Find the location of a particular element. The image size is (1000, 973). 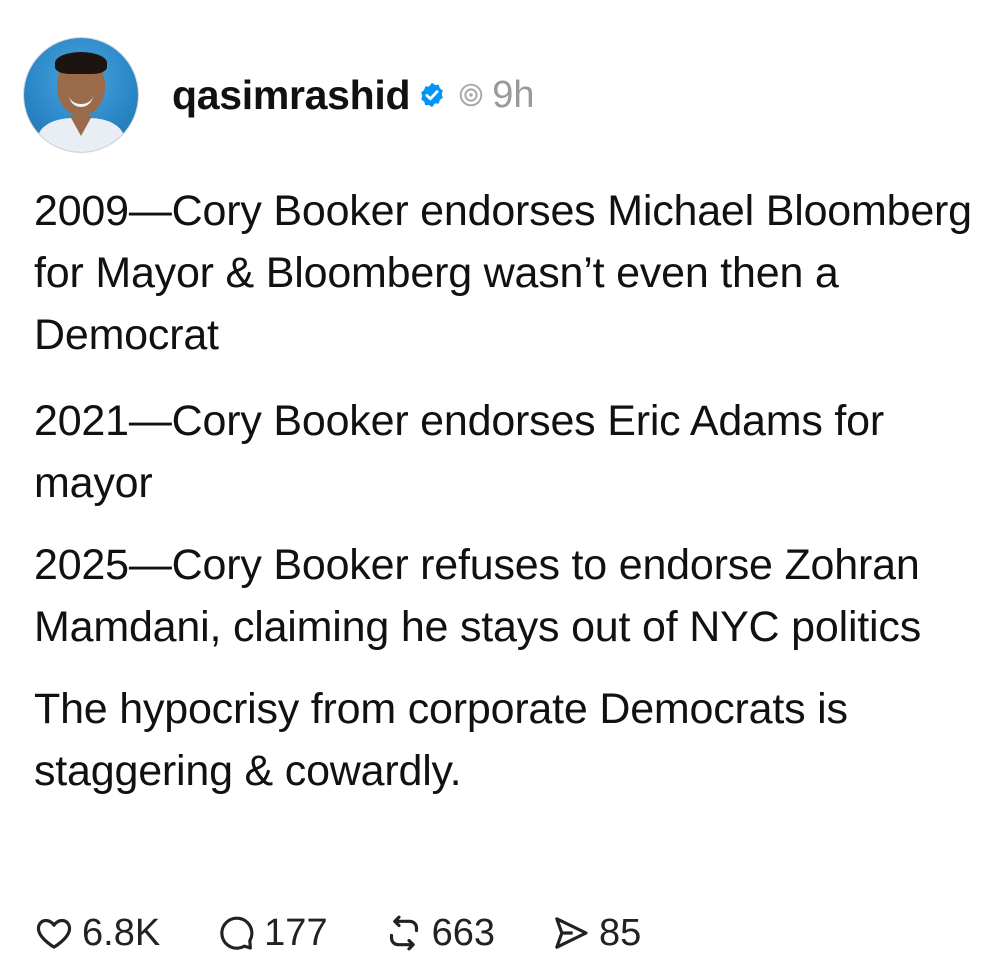

verified-badge-icon is located at coordinates (432, 95).